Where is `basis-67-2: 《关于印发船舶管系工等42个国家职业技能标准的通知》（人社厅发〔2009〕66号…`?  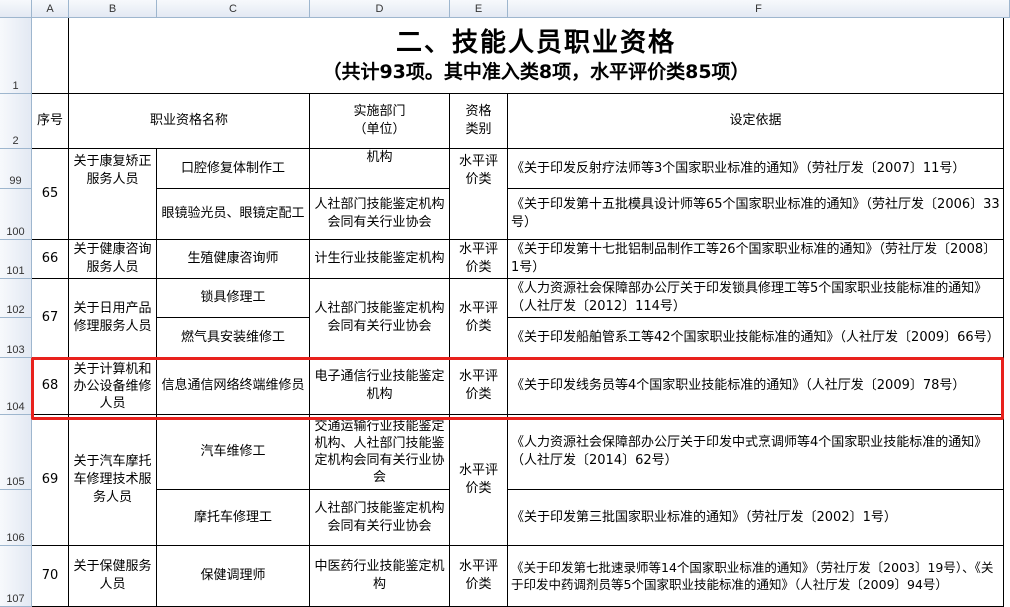
basis-67-2: 《关于印发船舶管系工等42个国家职业技能标准的通知》（人社厅发〔2009〕66号… is located at coordinates (756, 338).